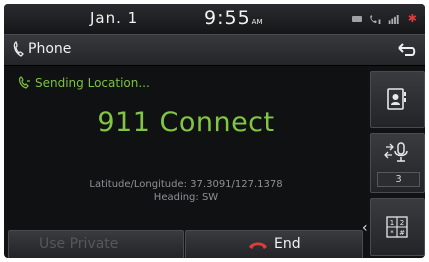 Image resolution: width=429 pixels, height=262 pixels. I want to click on end-call-button: End, so click(274, 244).